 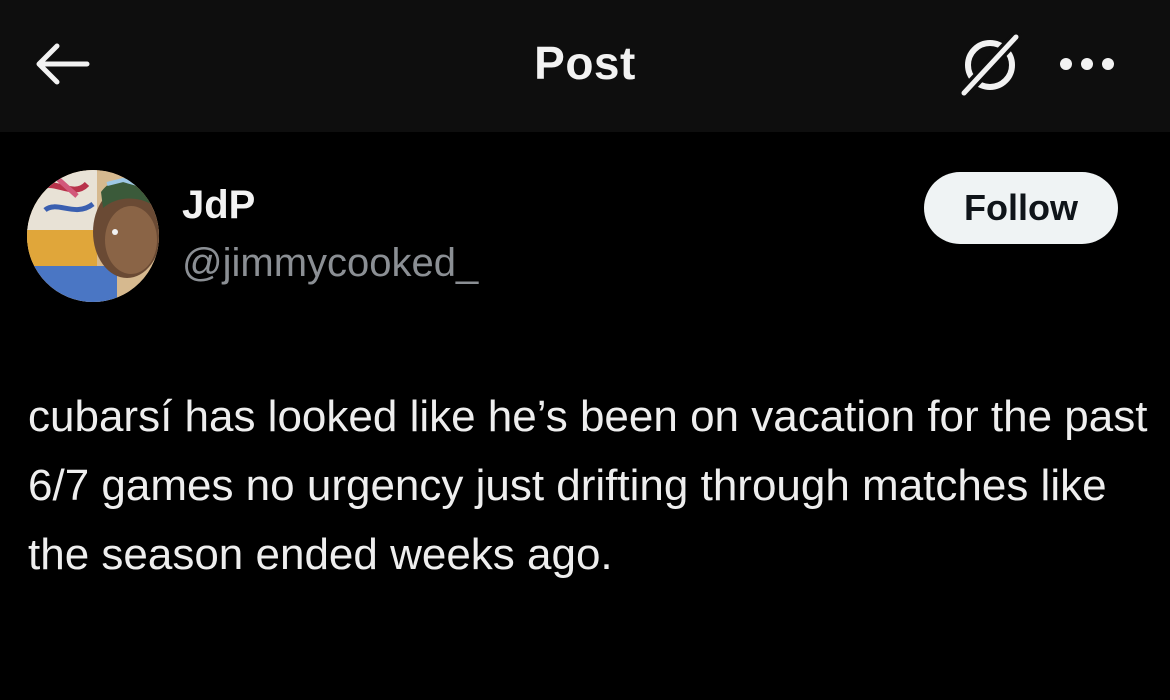 I want to click on grok-slash-icon, so click(x=990, y=67).